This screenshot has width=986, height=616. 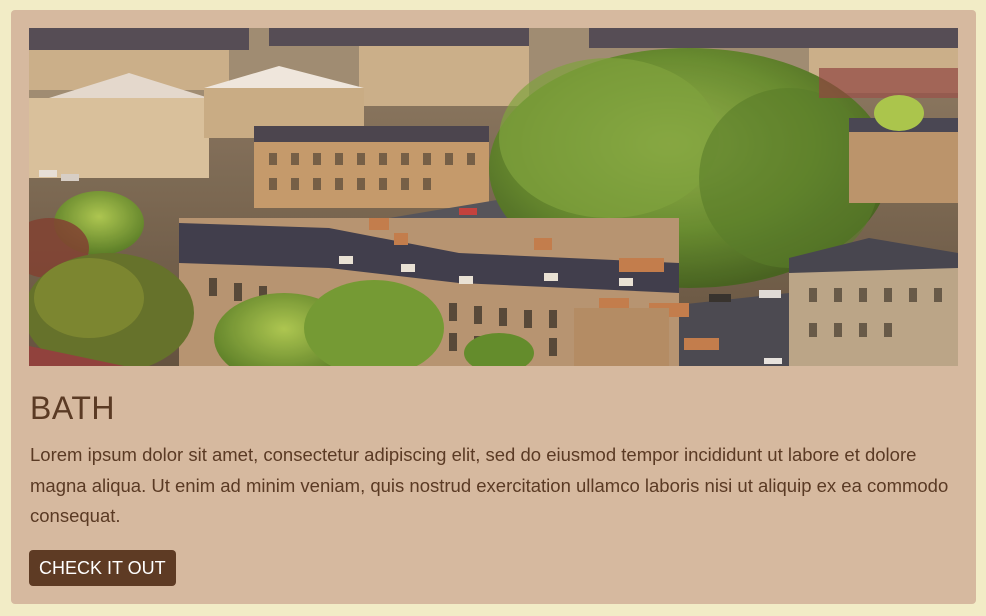 I want to click on check-it-out-button: CHECK IT OUT, so click(x=102, y=568).